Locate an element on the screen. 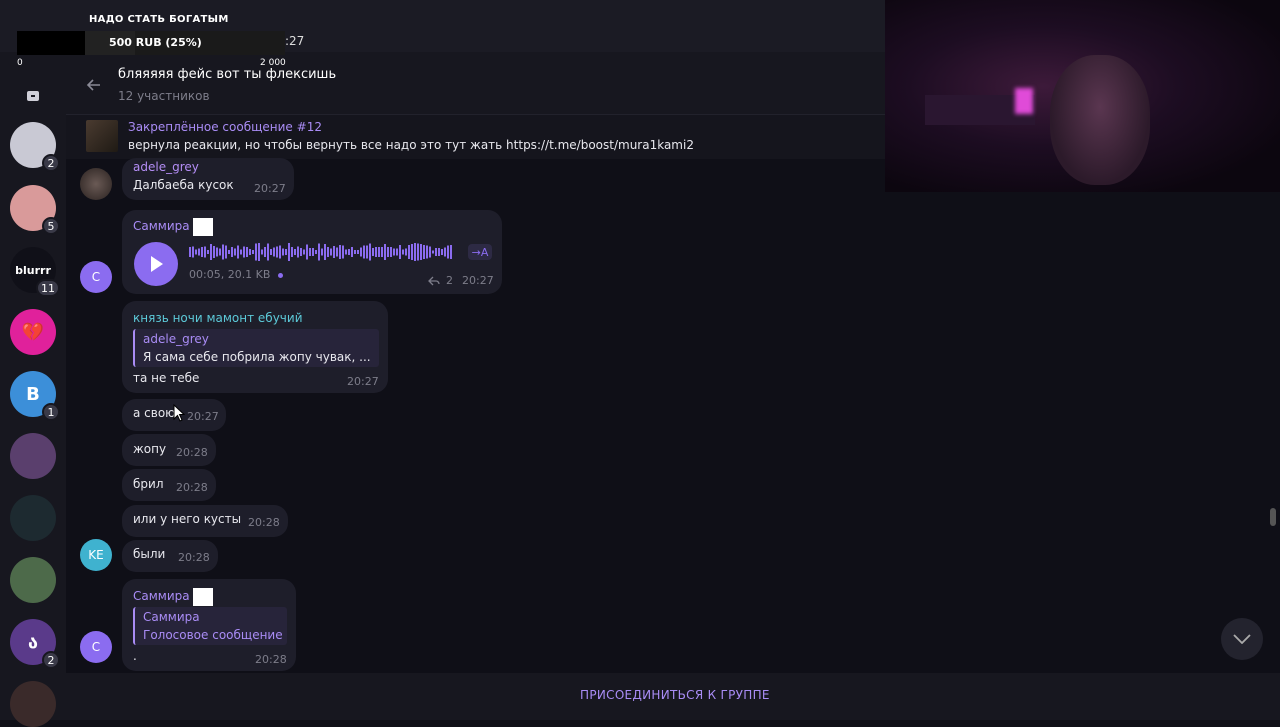 The height and width of the screenshot is (727, 1280). message-text: . is located at coordinates (135, 656).